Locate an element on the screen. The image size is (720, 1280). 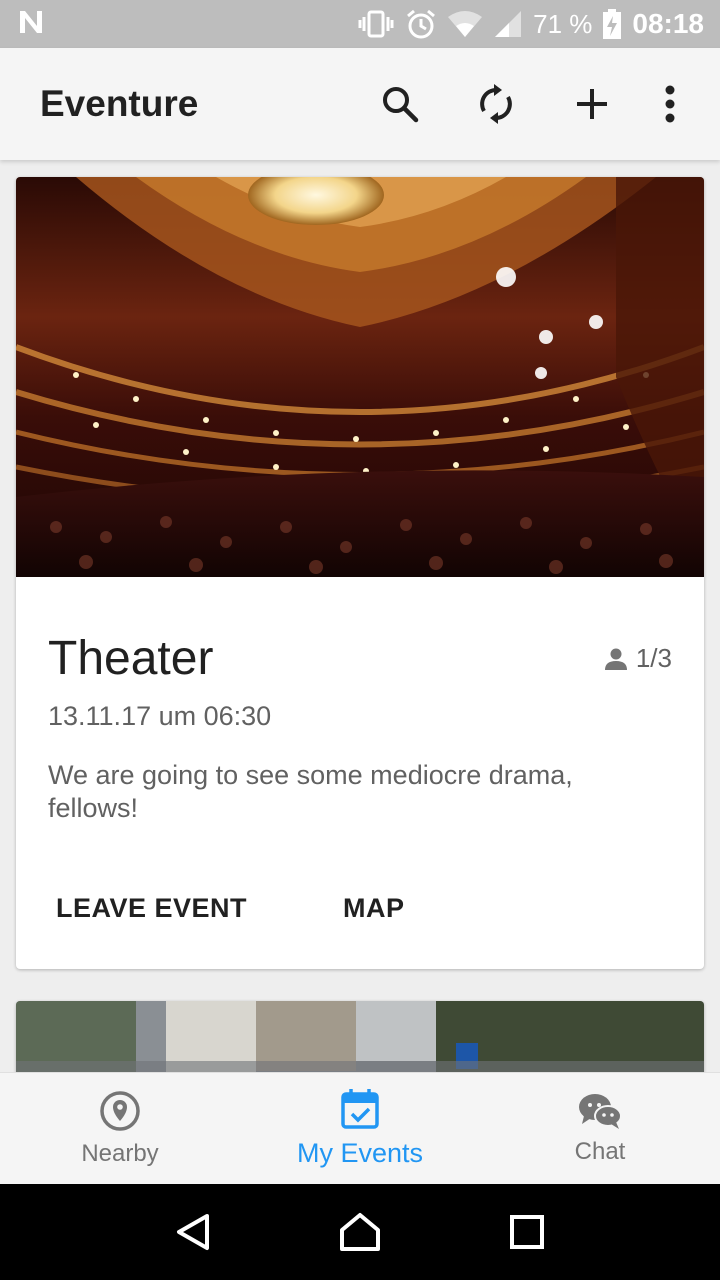
nav-label-nearby: Nearby is located at coordinates (120, 1153).